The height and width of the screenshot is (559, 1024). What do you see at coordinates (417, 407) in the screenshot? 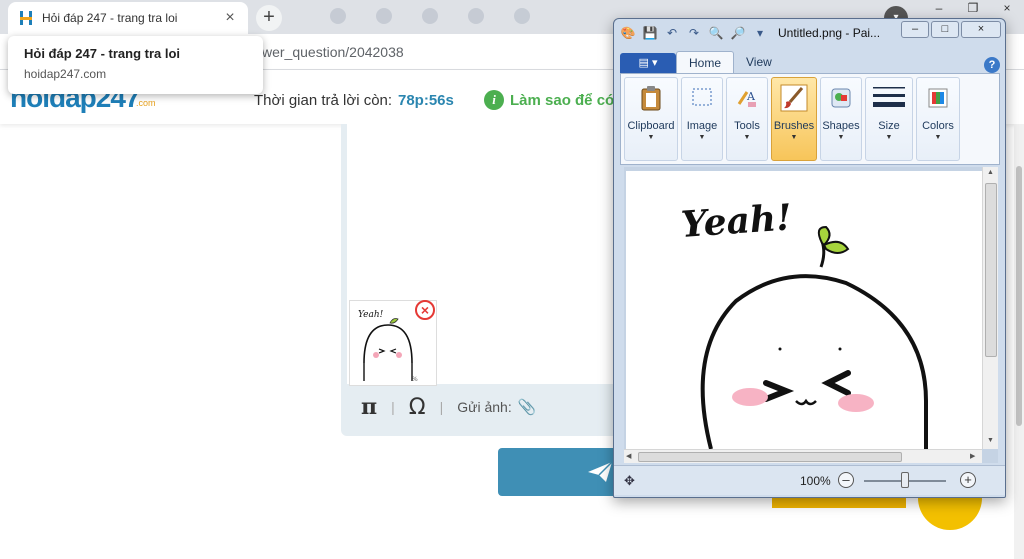
I see `omega-symbol-button: Ω` at bounding box center [417, 407].